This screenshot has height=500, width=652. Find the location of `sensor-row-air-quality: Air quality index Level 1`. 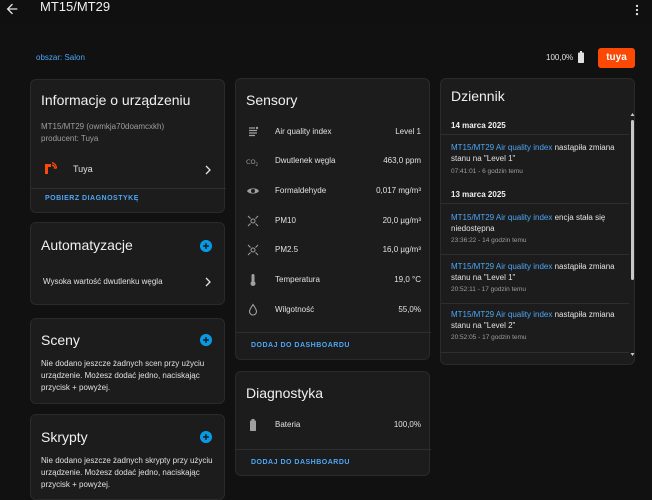

sensor-row-air-quality: Air quality index Level 1 is located at coordinates (333, 132).